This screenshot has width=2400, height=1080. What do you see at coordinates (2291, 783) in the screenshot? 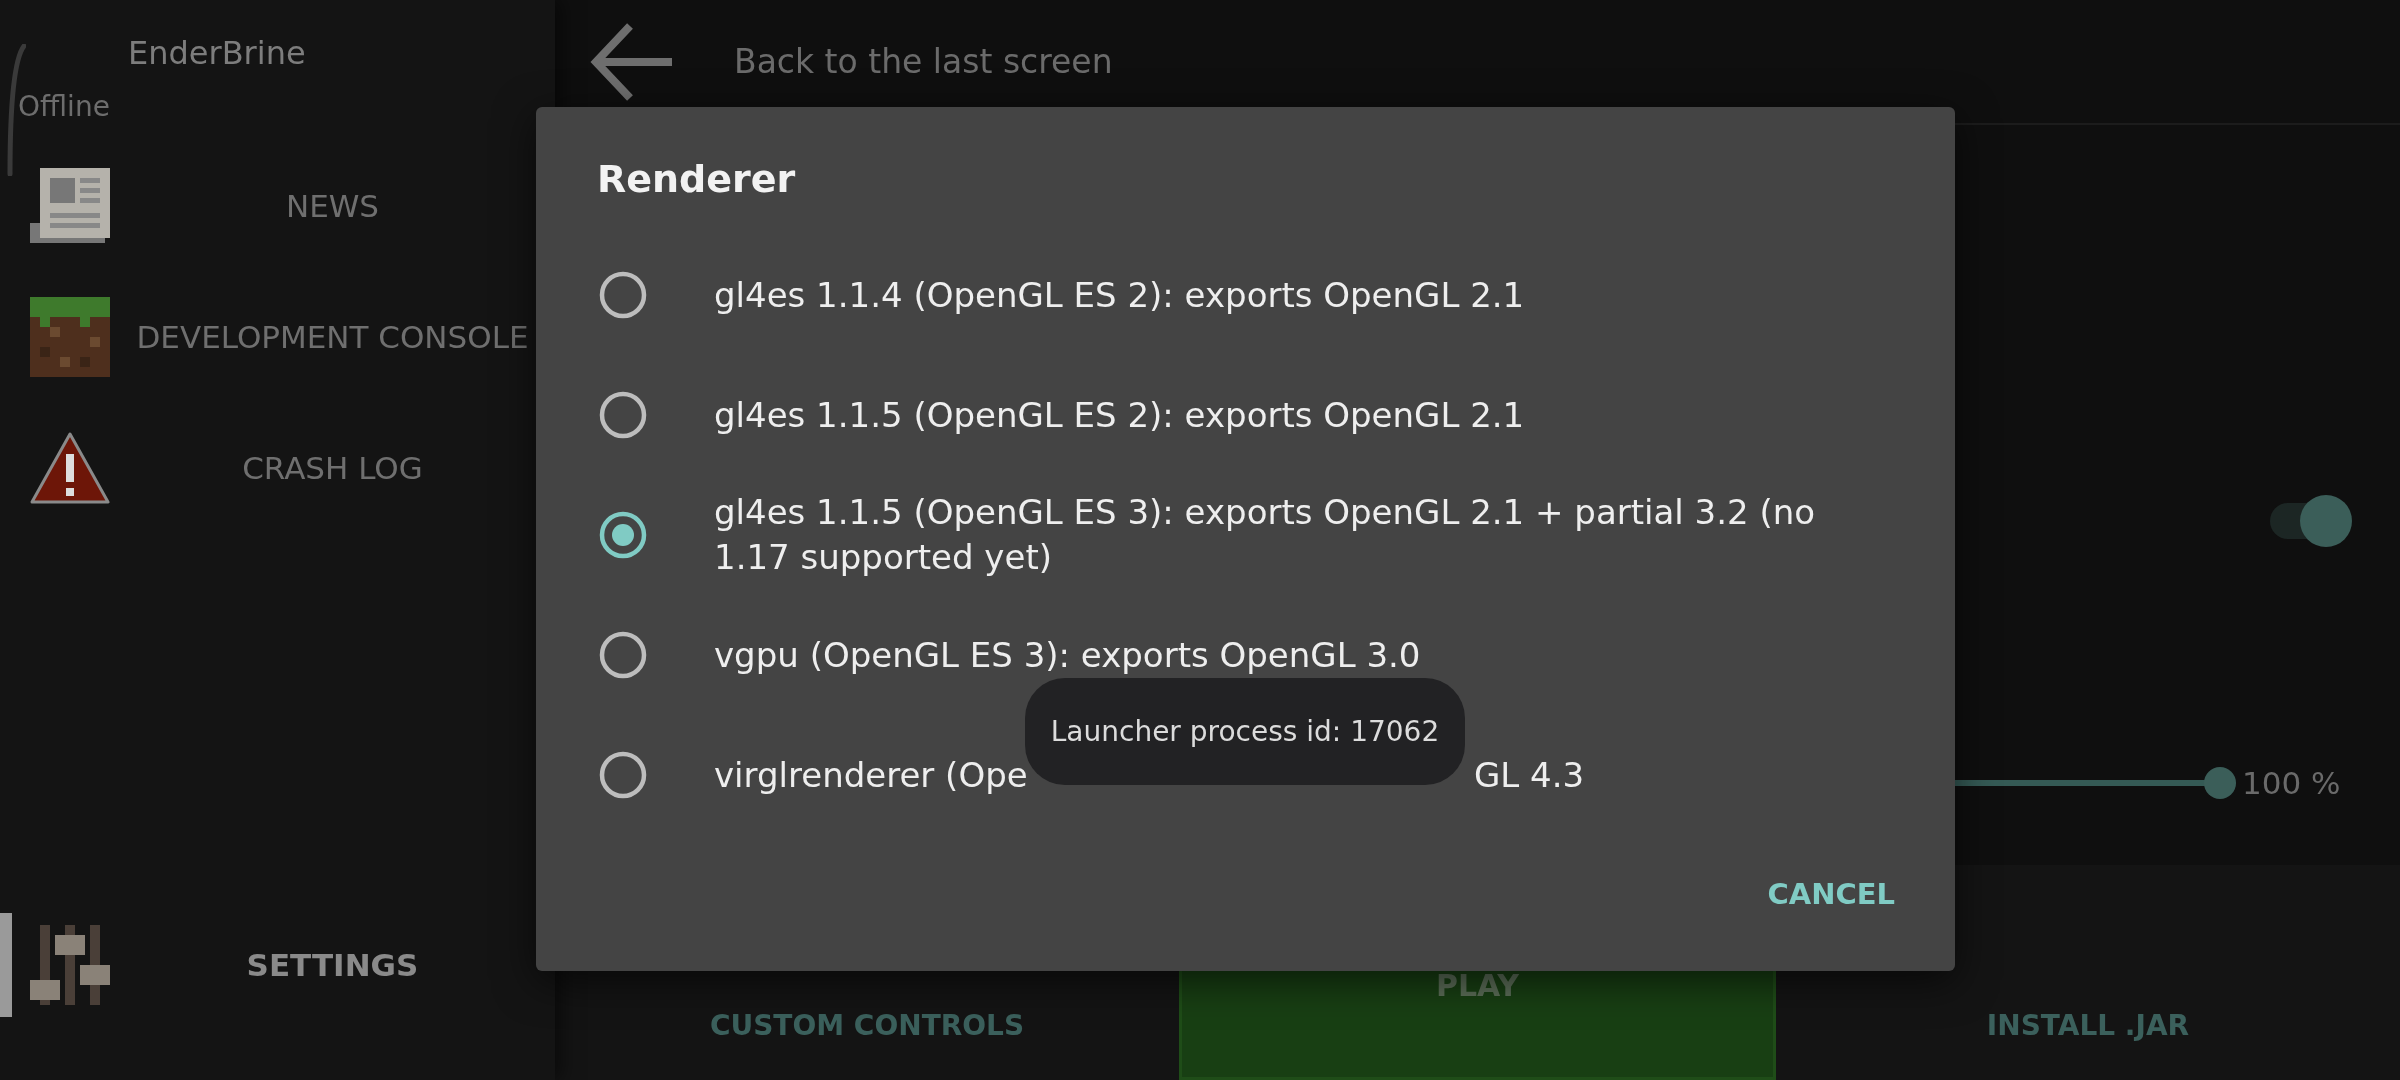
I see `slider-value: 100 %` at bounding box center [2291, 783].